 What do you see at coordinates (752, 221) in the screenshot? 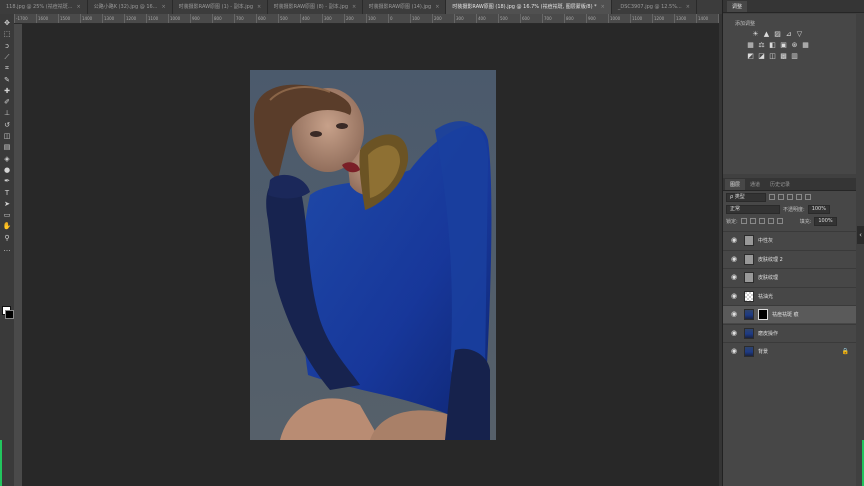
I see `lock-pixels-icon` at bounding box center [752, 221].